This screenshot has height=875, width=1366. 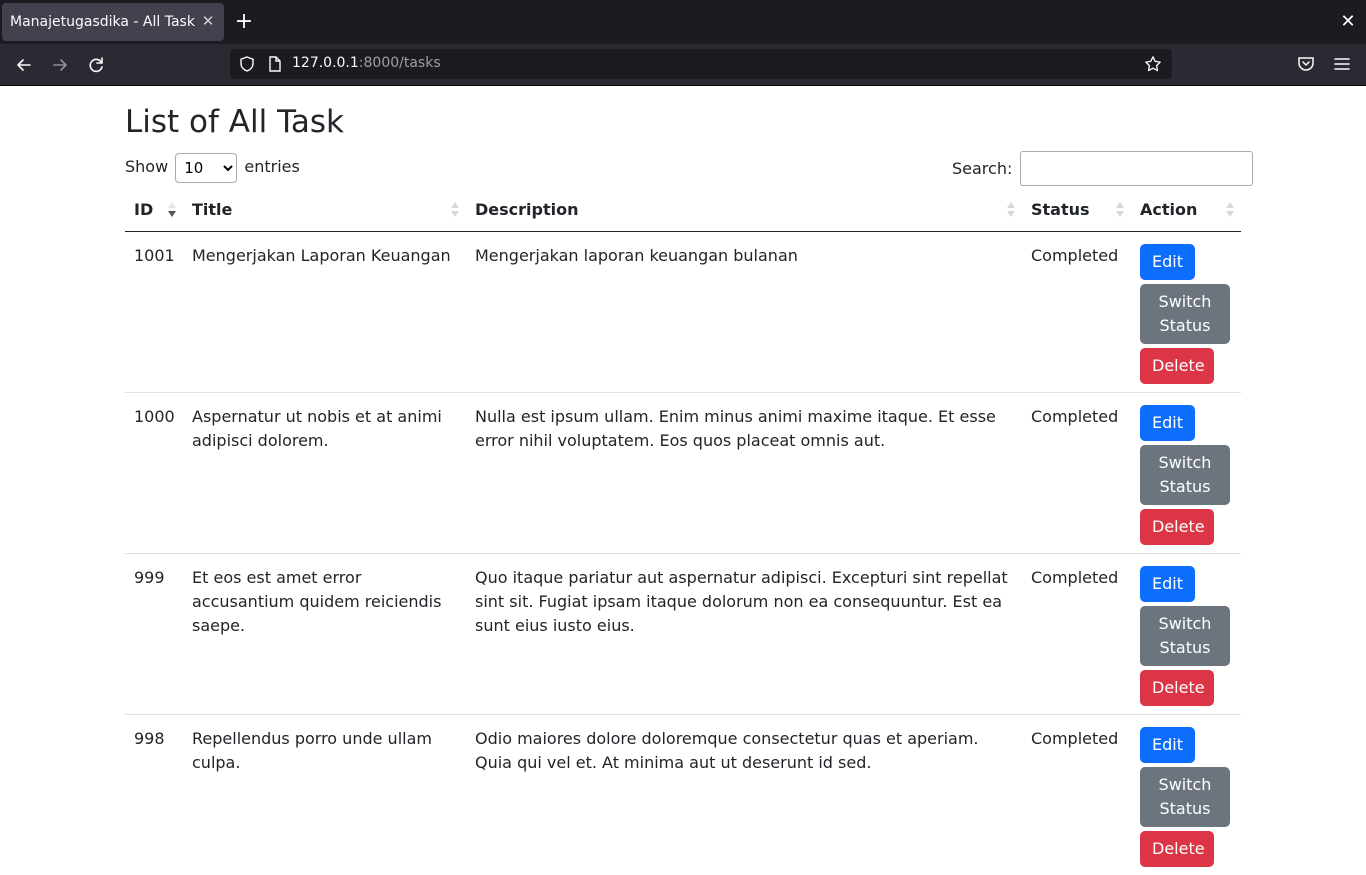 What do you see at coordinates (744, 210) in the screenshot?
I see `column-header-description: Description` at bounding box center [744, 210].